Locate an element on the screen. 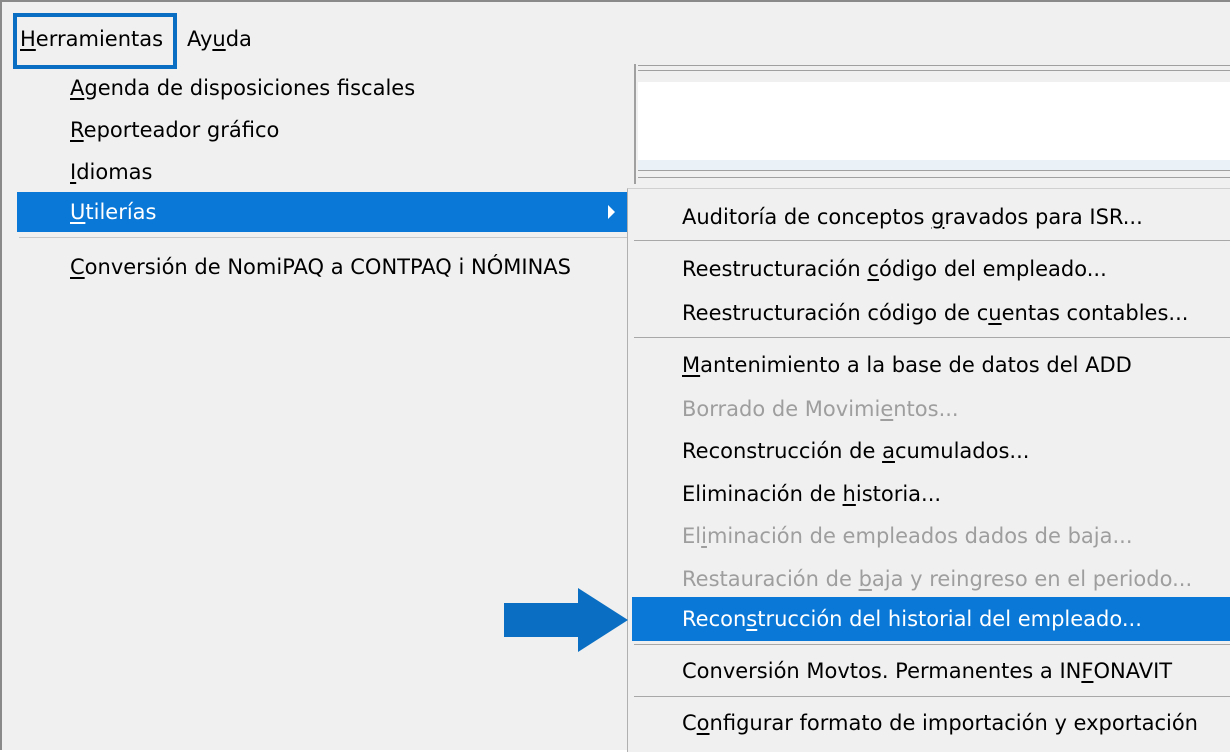  callout-arrow-icon is located at coordinates (566, 620).